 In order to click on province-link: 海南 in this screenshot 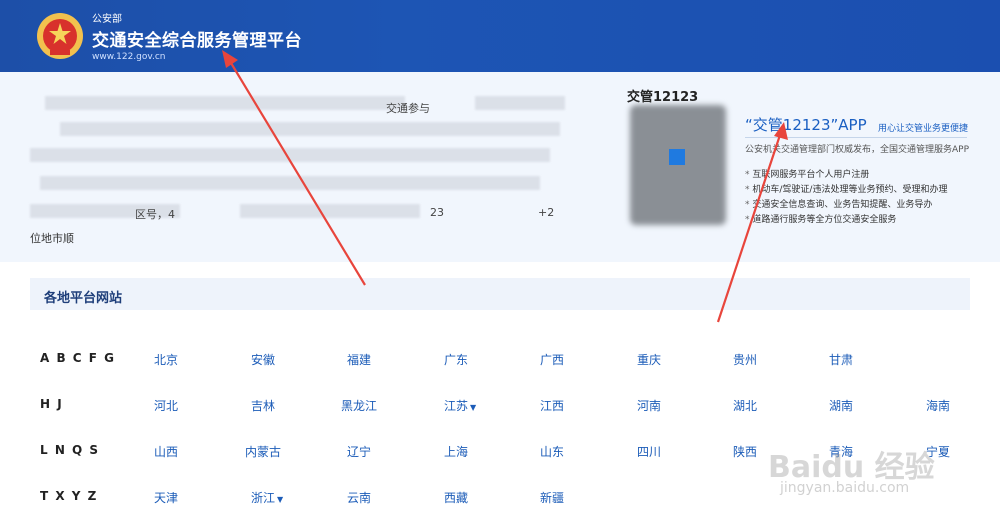, I will do `click(938, 405)`.